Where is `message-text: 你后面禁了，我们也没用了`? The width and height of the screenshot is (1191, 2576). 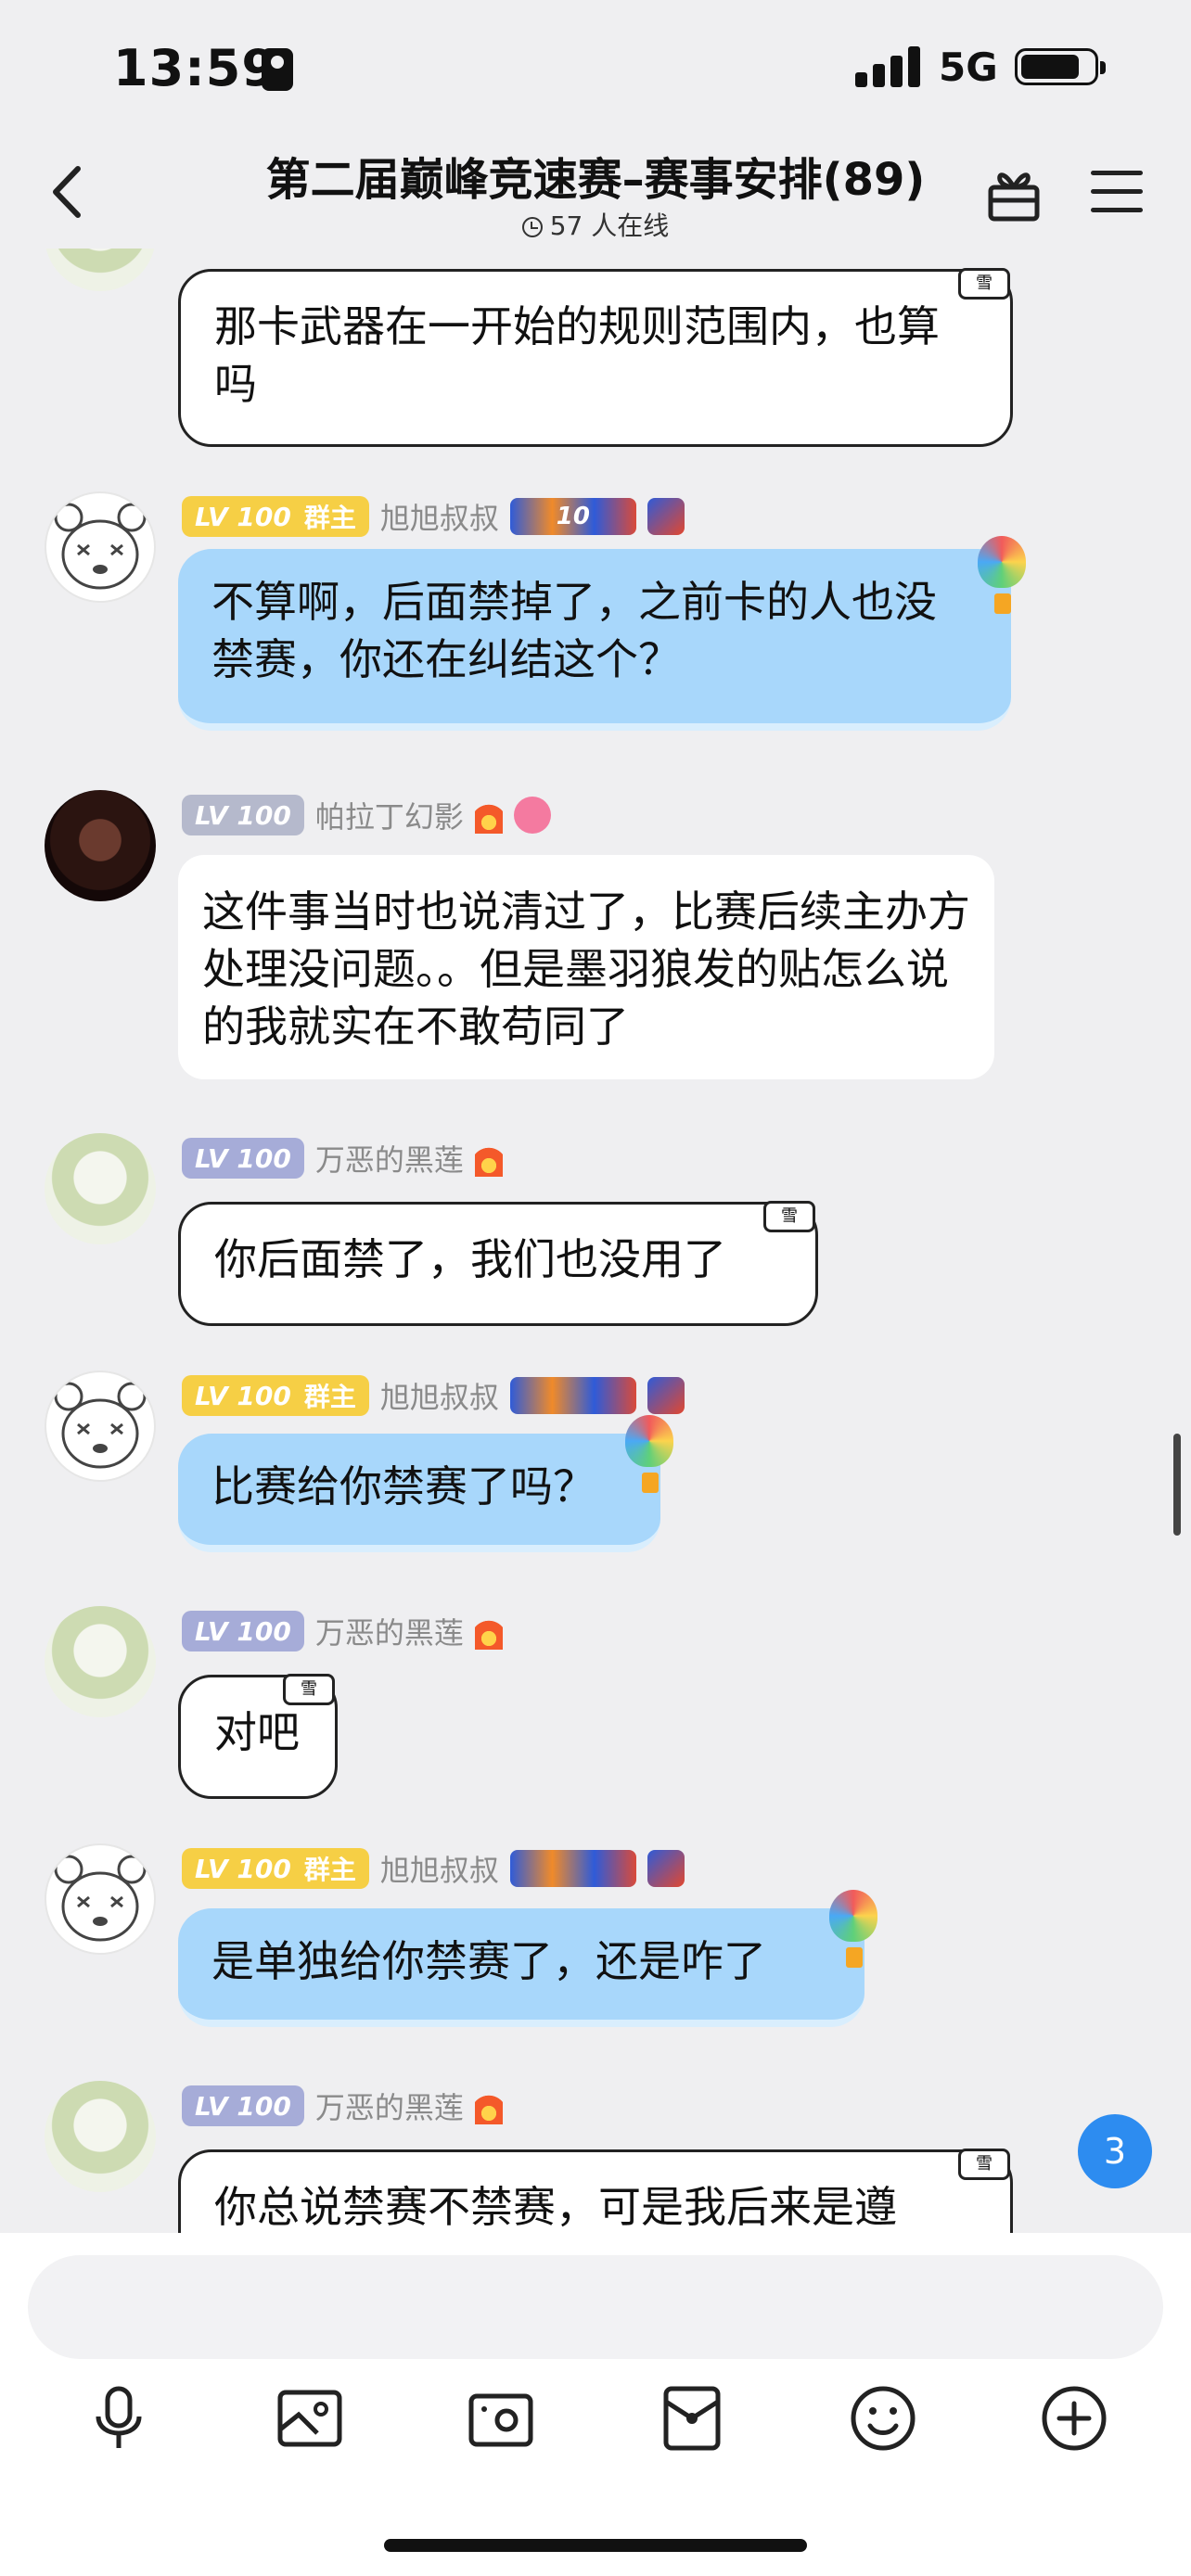
message-text: 你后面禁了，我们也没用了 is located at coordinates (470, 1259).